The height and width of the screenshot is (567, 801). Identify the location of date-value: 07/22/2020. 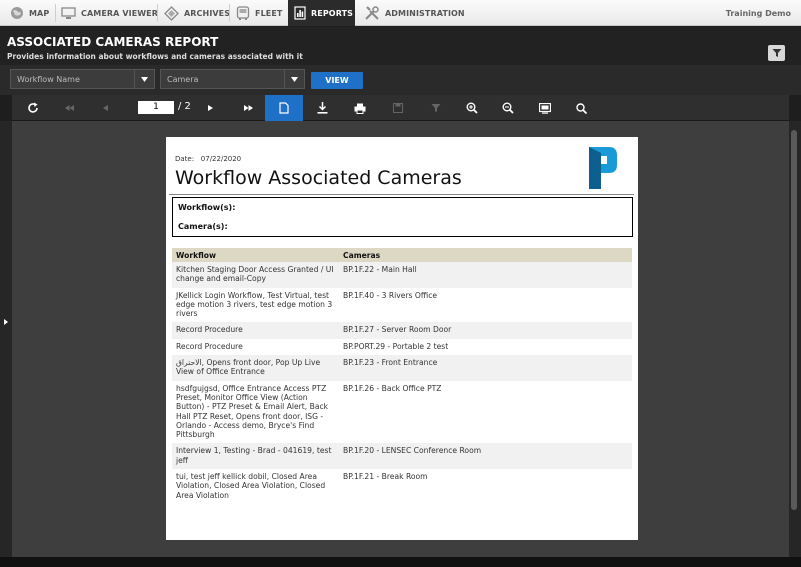
(221, 159).